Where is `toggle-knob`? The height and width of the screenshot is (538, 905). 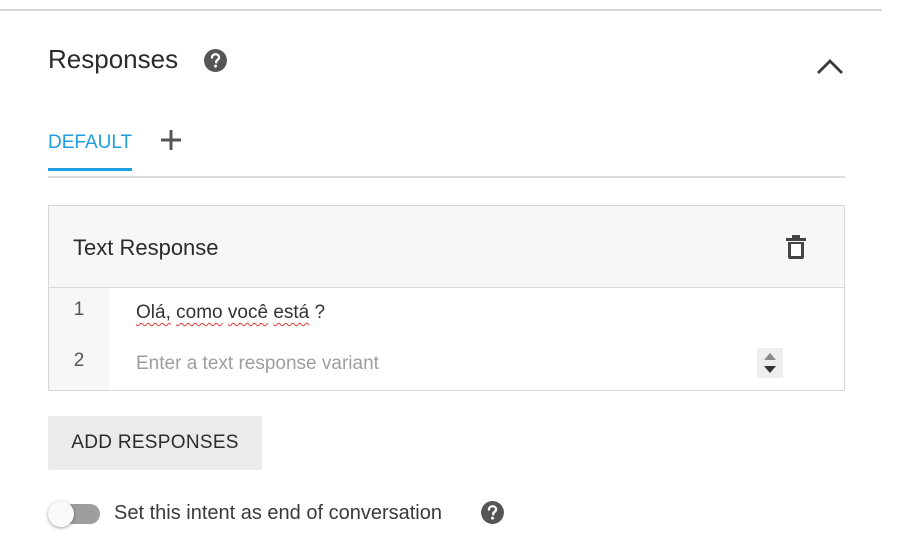 toggle-knob is located at coordinates (61, 514).